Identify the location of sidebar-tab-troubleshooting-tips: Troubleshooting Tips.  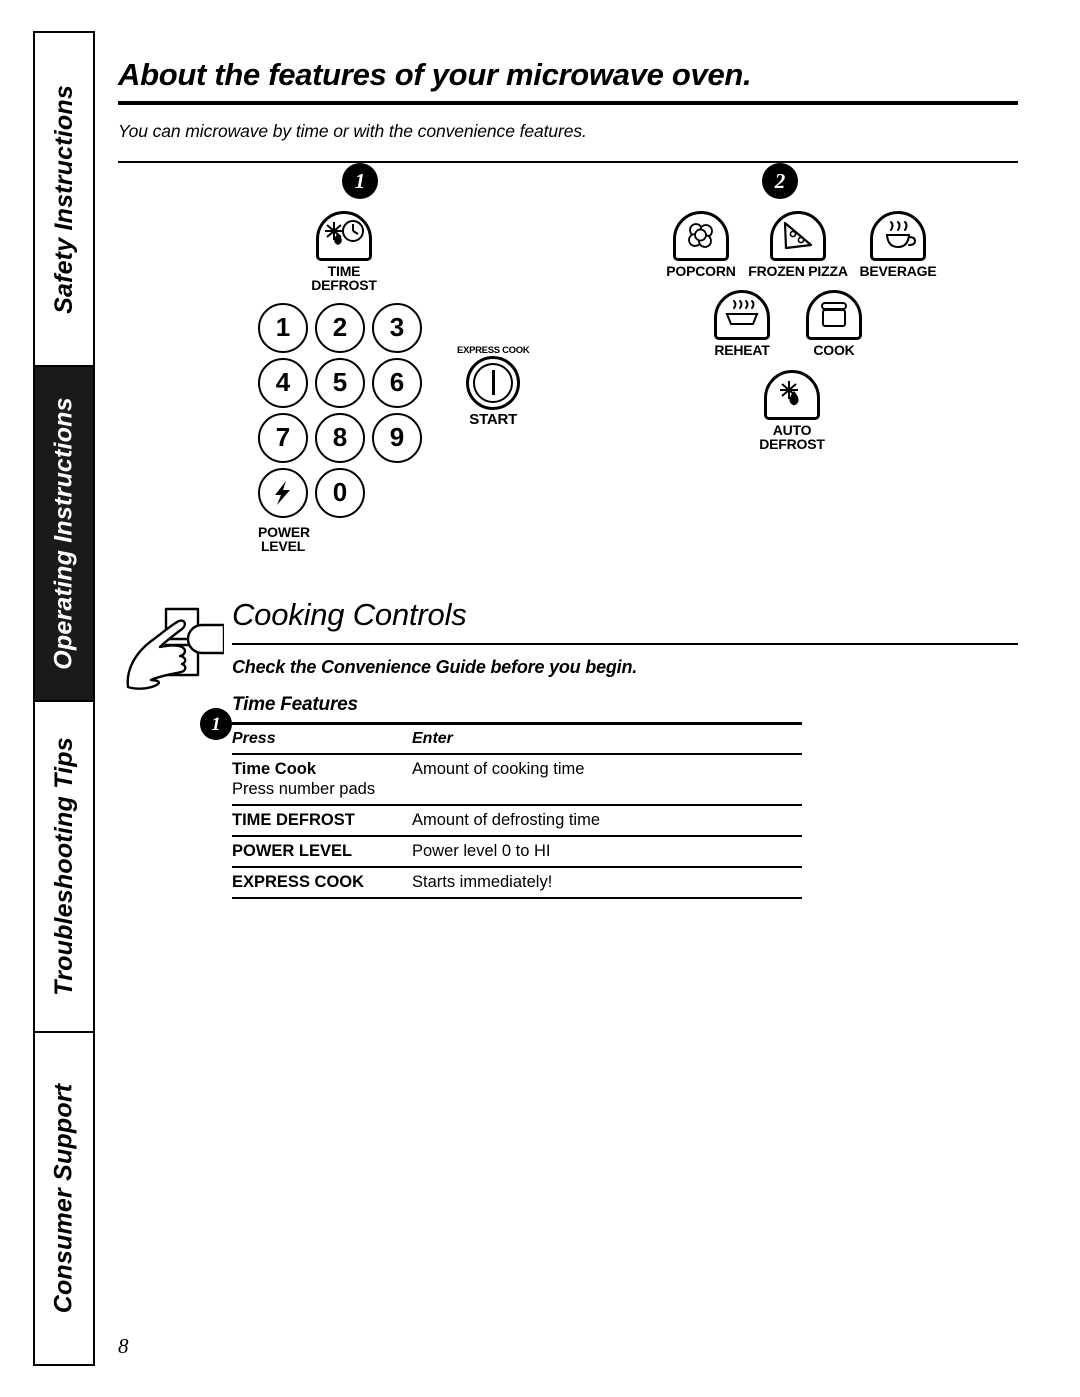
(64, 866).